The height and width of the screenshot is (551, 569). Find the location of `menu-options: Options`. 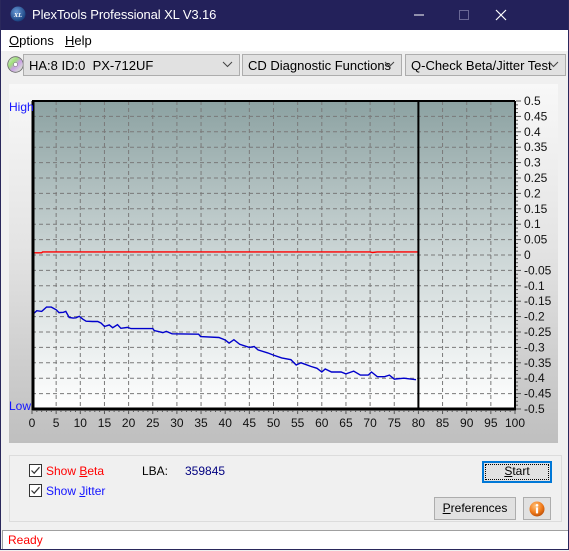

menu-options: Options is located at coordinates (31, 40).